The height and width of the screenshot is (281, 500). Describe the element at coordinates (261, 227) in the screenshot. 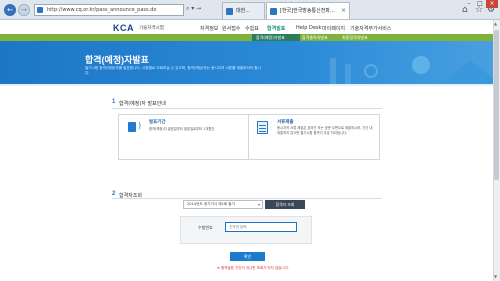

I see `exam-number-input` at that location.